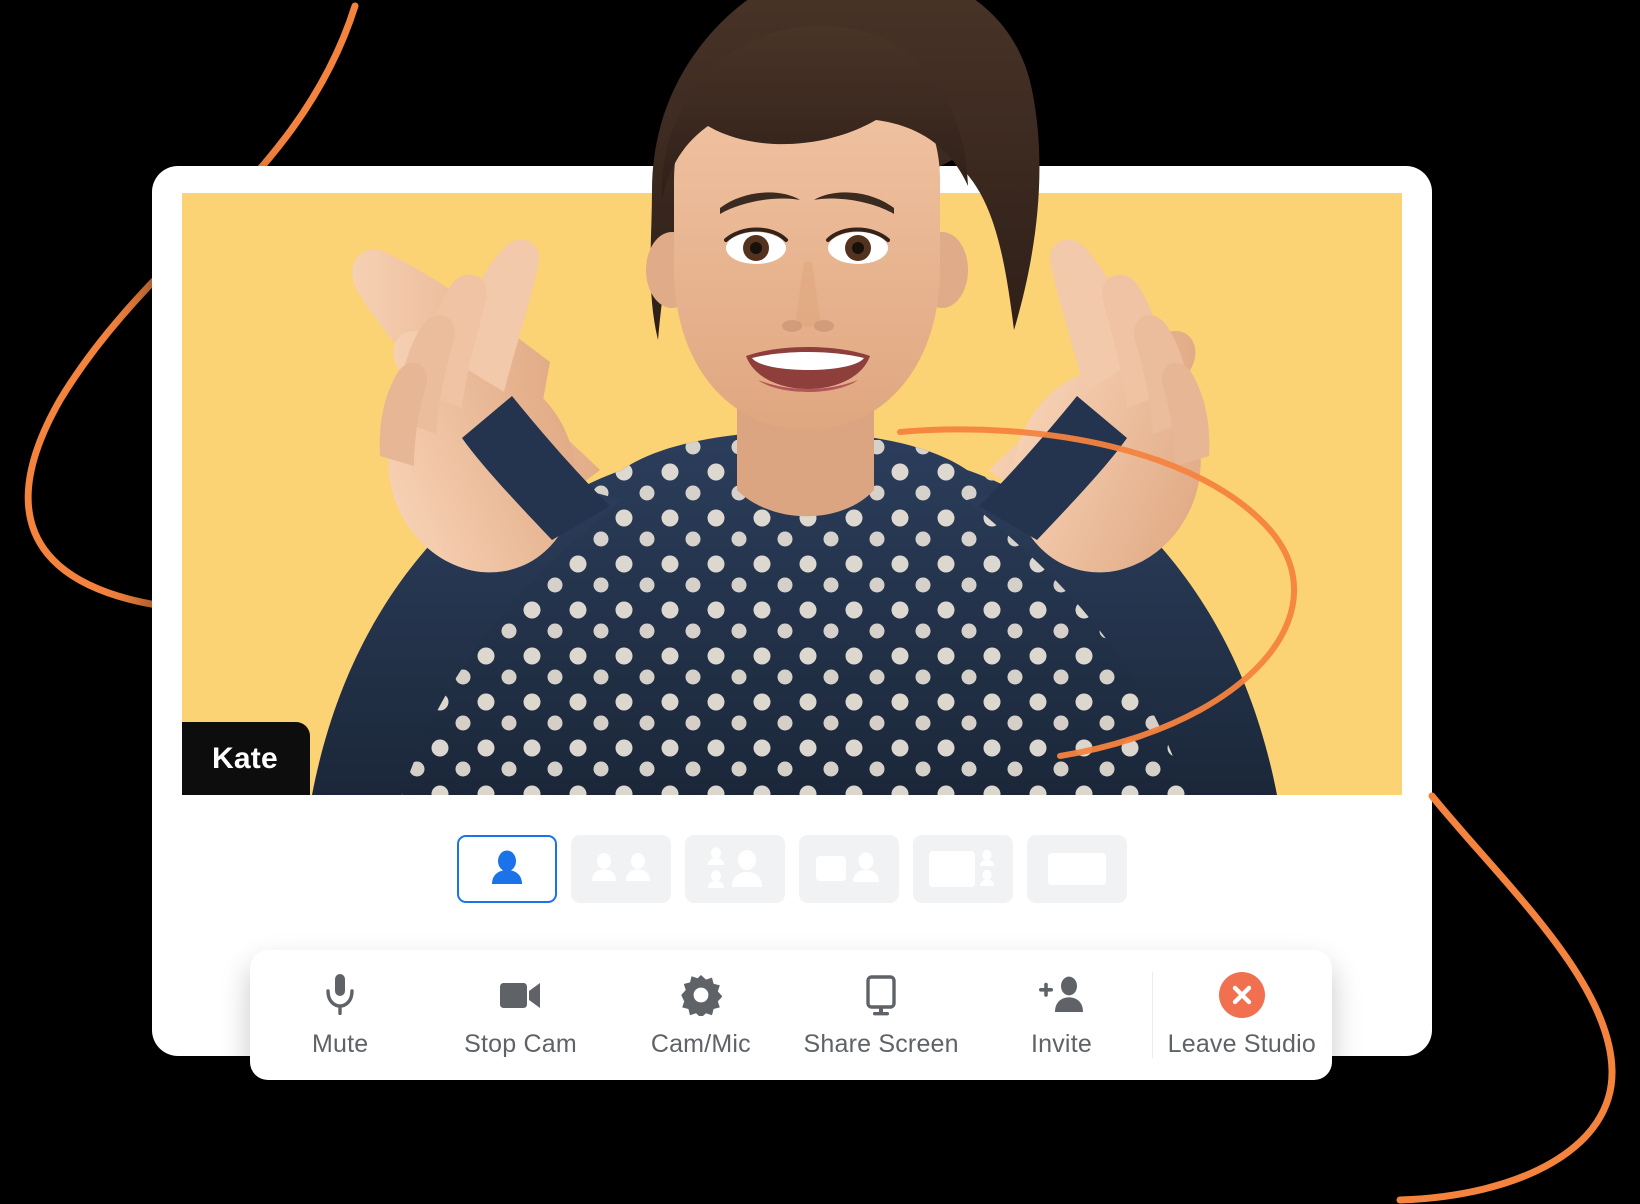 This screenshot has width=1640, height=1204. I want to click on spotlight-sidebar-icon, so click(961, 868).